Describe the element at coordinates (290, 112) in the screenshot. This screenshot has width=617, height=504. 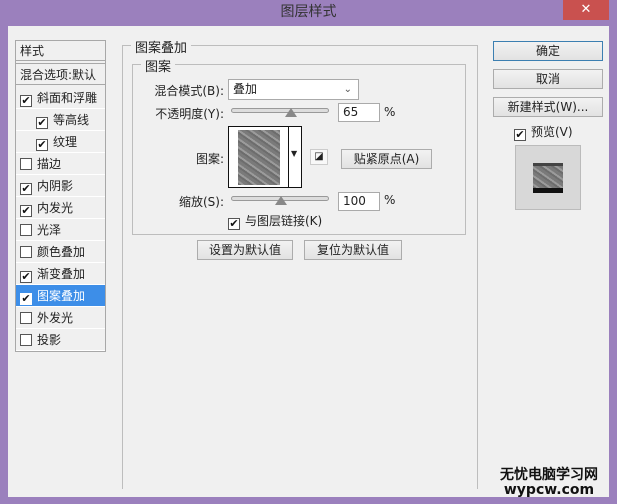
I see `opacity-slider-thumb` at that location.